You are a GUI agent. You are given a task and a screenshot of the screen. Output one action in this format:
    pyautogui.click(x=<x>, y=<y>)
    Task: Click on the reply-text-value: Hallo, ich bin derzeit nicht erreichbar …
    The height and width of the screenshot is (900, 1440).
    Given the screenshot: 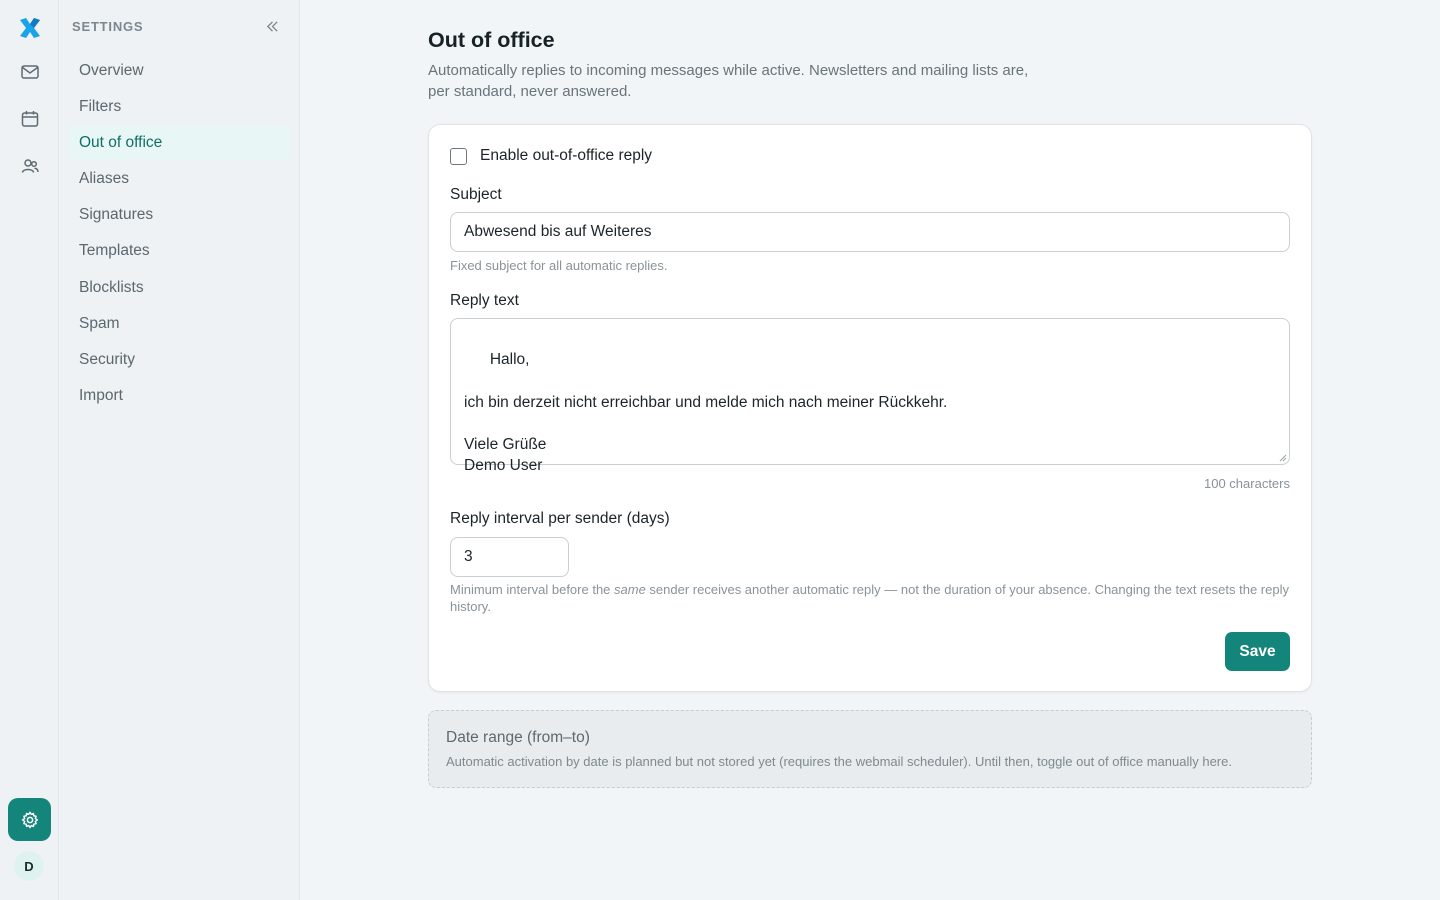 What is the action you would take?
    pyautogui.click(x=706, y=413)
    